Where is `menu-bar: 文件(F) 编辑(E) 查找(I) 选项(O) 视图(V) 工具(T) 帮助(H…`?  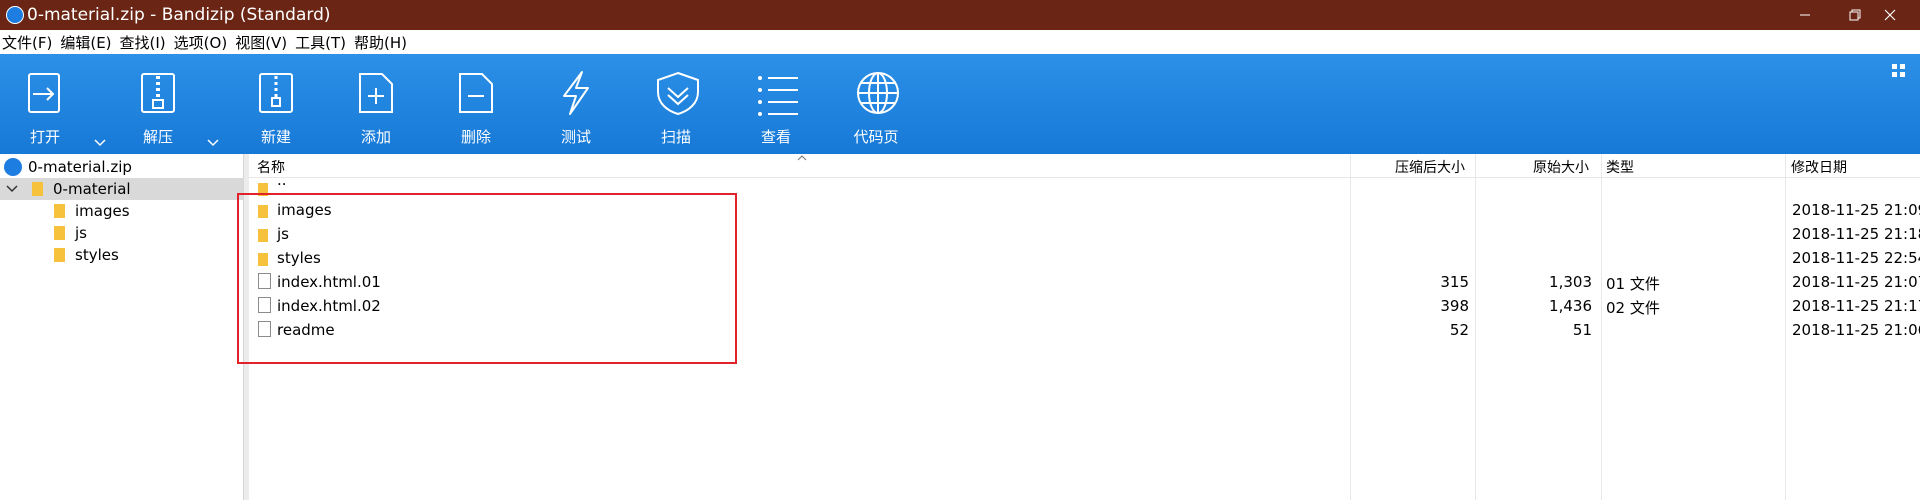
menu-bar: 文件(F) 编辑(E) 查找(I) 选项(O) 视图(V) 工具(T) 帮助(H… is located at coordinates (960, 42).